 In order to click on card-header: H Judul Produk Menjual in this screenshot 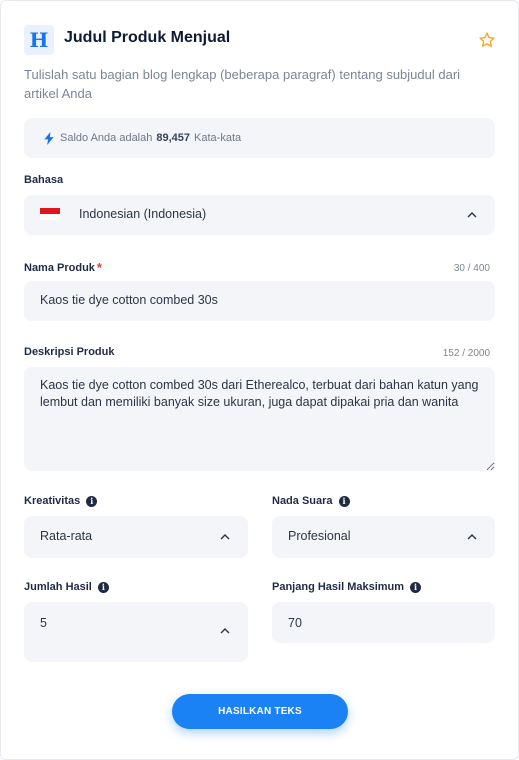, I will do `click(260, 40)`.